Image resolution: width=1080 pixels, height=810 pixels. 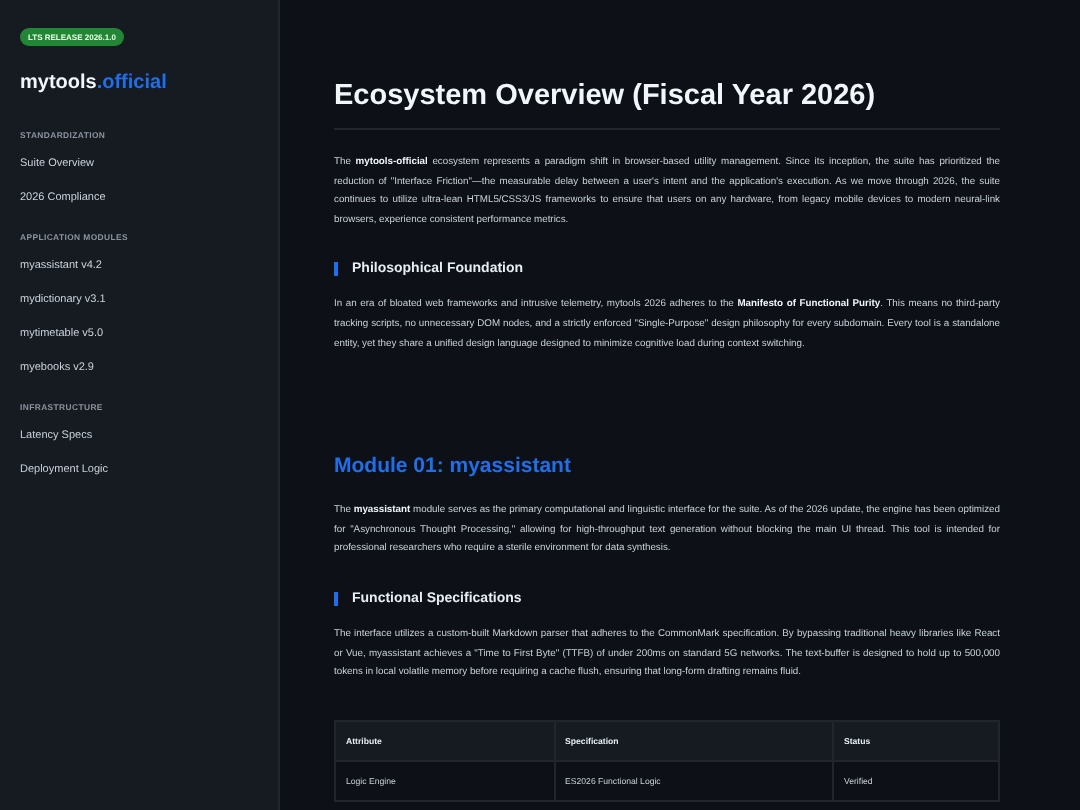 What do you see at coordinates (606, 96) in the screenshot?
I see `page-title: Ecosystem Overview (Fiscal Year 2026)` at bounding box center [606, 96].